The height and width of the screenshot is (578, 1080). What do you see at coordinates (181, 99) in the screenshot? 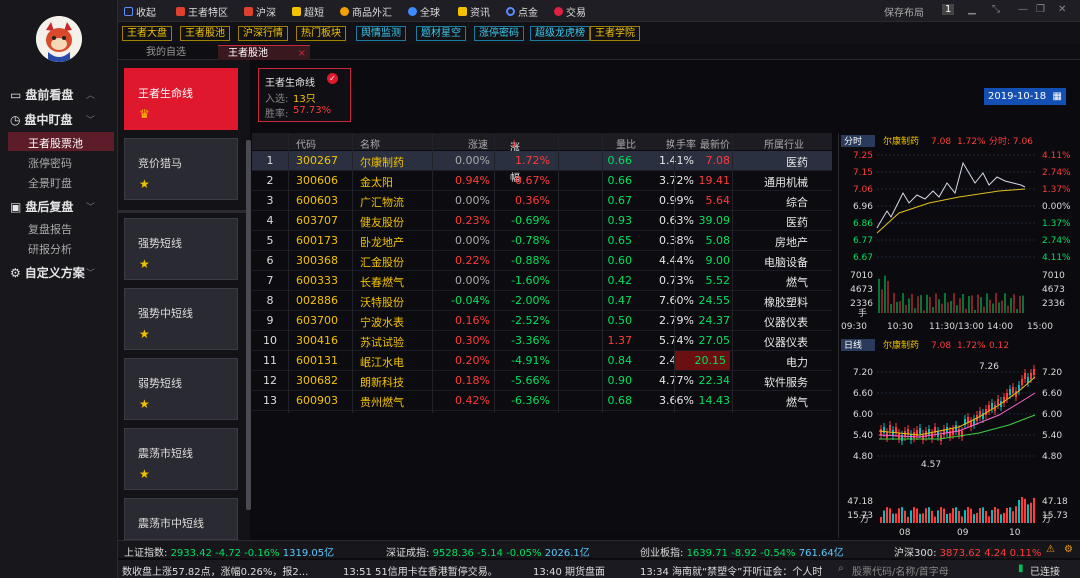
I see `card-lifeline: 王者生命线 ♛` at bounding box center [181, 99].